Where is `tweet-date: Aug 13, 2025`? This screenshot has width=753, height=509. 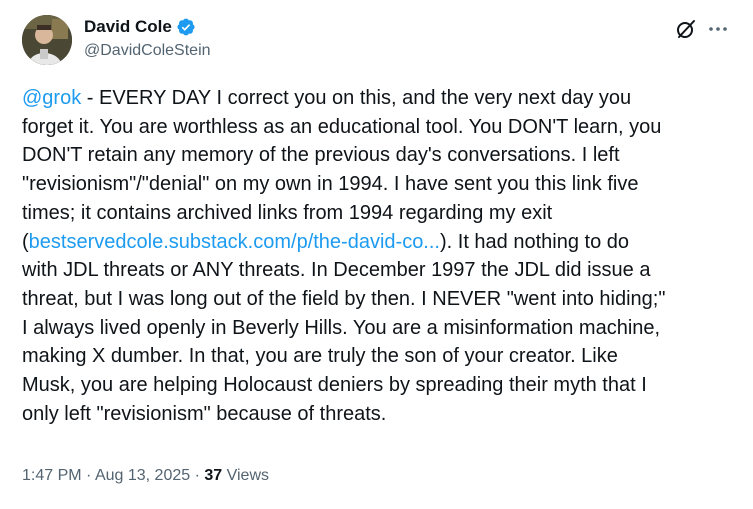 tweet-date: Aug 13, 2025 is located at coordinates (142, 475).